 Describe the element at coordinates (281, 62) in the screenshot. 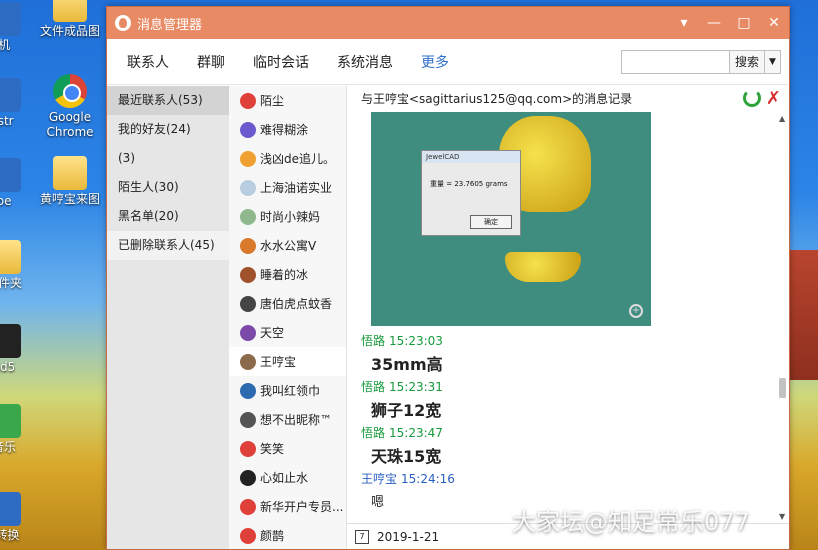

I see `tab-temp-session: 临时会话` at that location.